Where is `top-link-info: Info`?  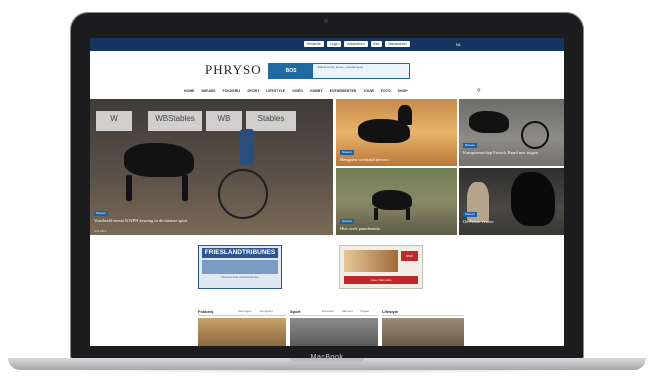 top-link-info: Info is located at coordinates (376, 44).